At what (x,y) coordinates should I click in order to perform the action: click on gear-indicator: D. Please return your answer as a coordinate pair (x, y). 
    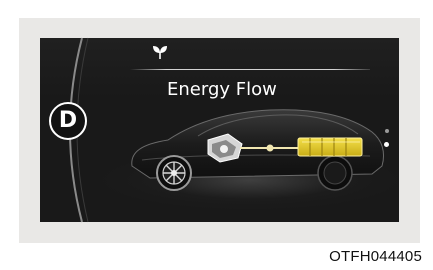
    Looking at the image, I should click on (68, 121).